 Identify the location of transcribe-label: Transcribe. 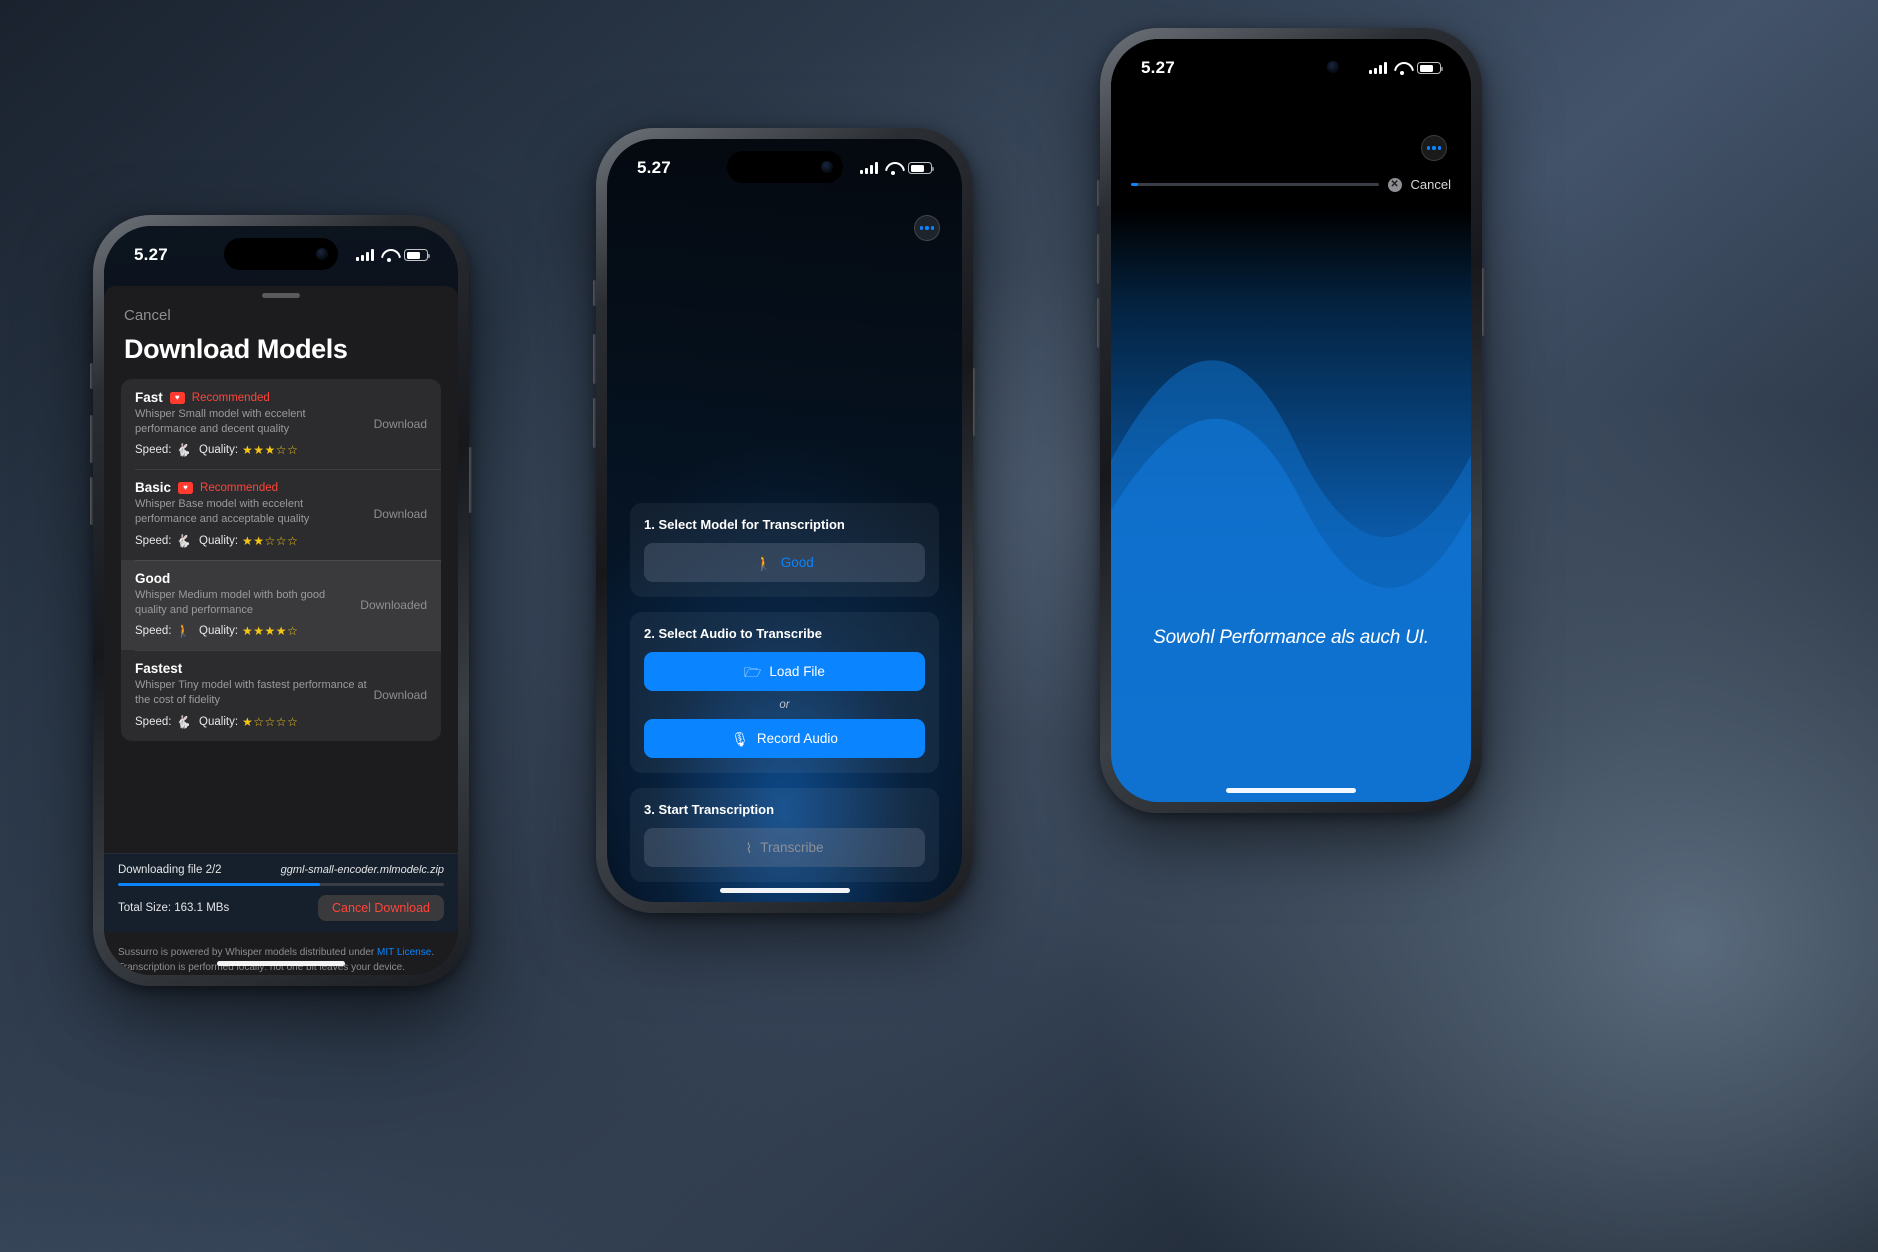
(792, 847).